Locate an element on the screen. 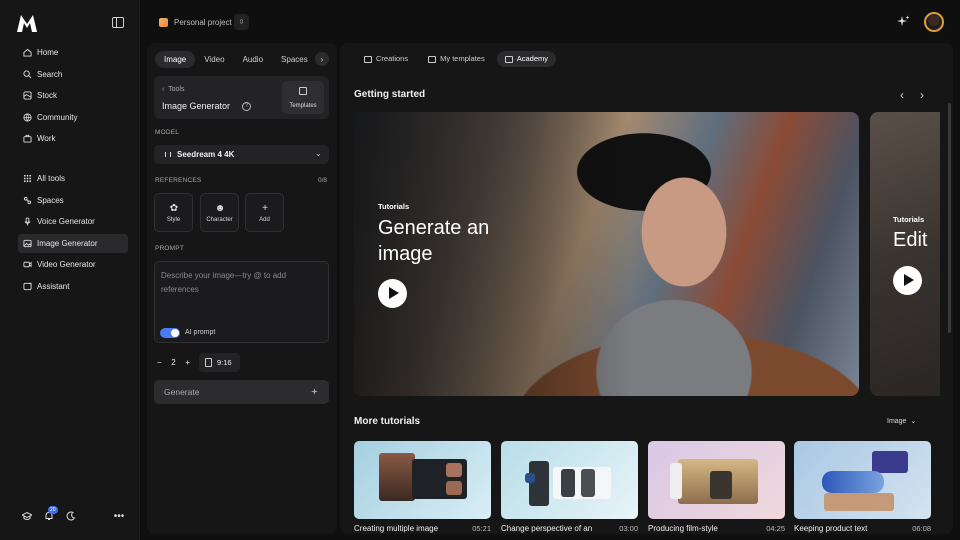 This screenshot has height=540, width=960. tab-spaces: Spaces is located at coordinates (294, 59).